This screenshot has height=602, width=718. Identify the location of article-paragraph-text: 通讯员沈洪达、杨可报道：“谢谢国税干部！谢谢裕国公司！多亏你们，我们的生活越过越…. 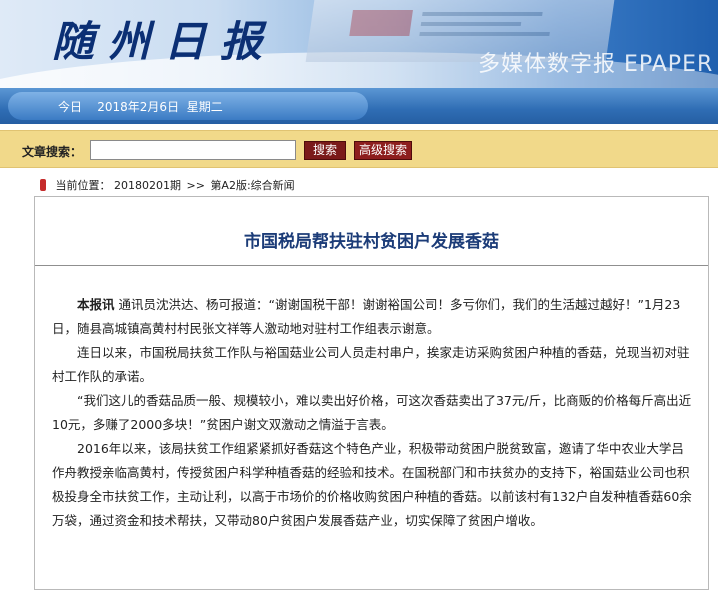
(366, 316).